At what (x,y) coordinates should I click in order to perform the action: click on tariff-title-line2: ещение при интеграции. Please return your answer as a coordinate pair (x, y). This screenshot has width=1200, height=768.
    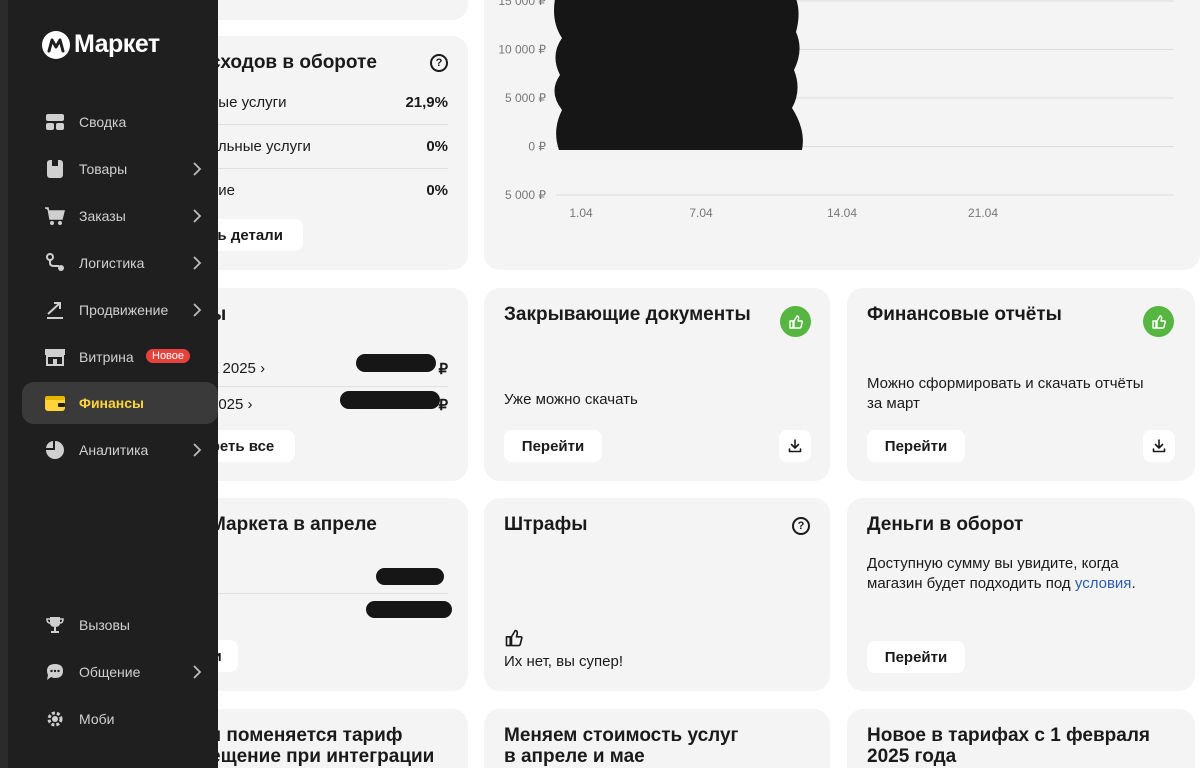
    Looking at the image, I should click on (322, 756).